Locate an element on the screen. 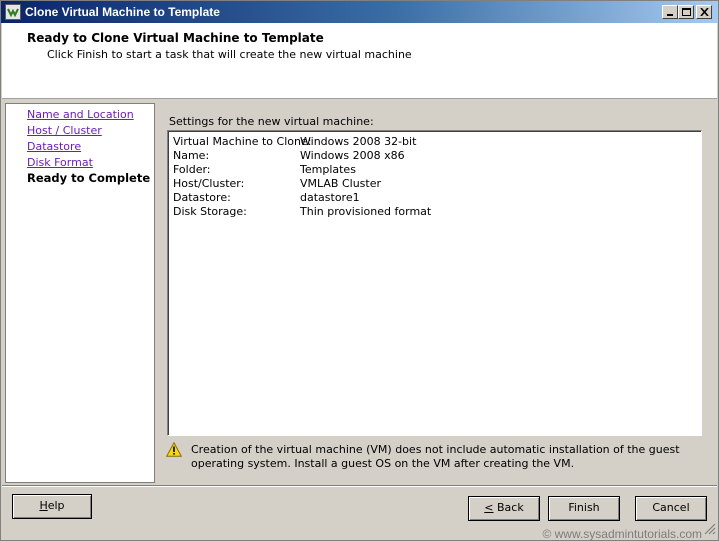 The height and width of the screenshot is (541, 719). settings-key: Datastore: is located at coordinates (202, 197).